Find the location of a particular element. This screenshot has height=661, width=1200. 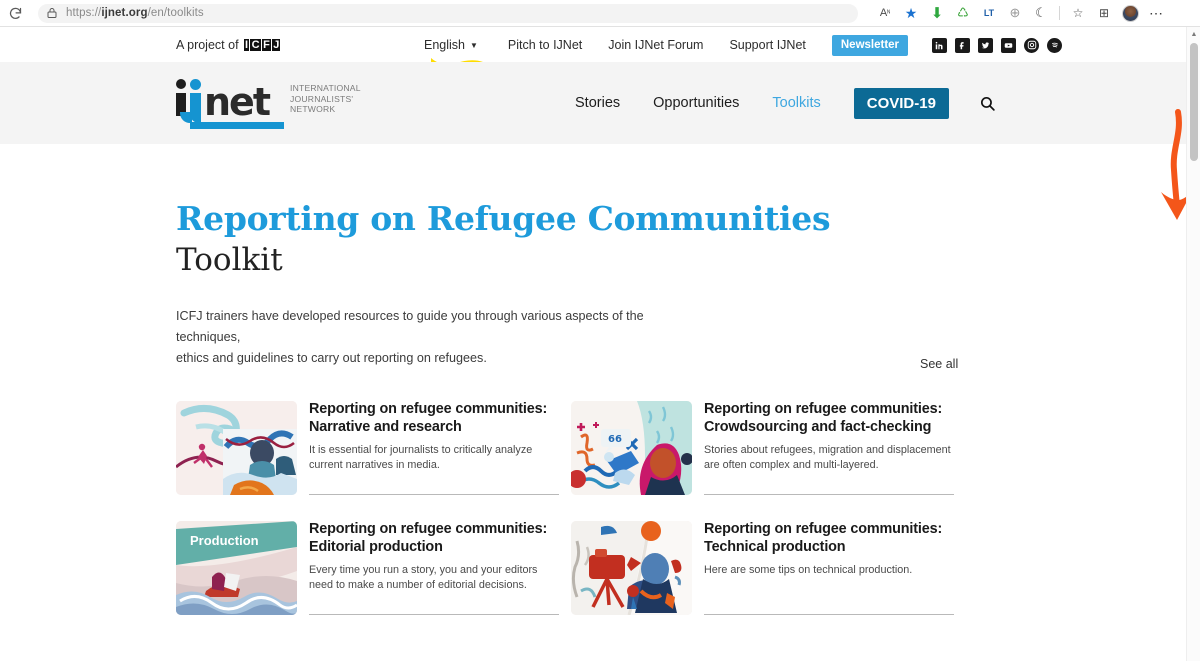

toolbar-divider is located at coordinates (1059, 13).